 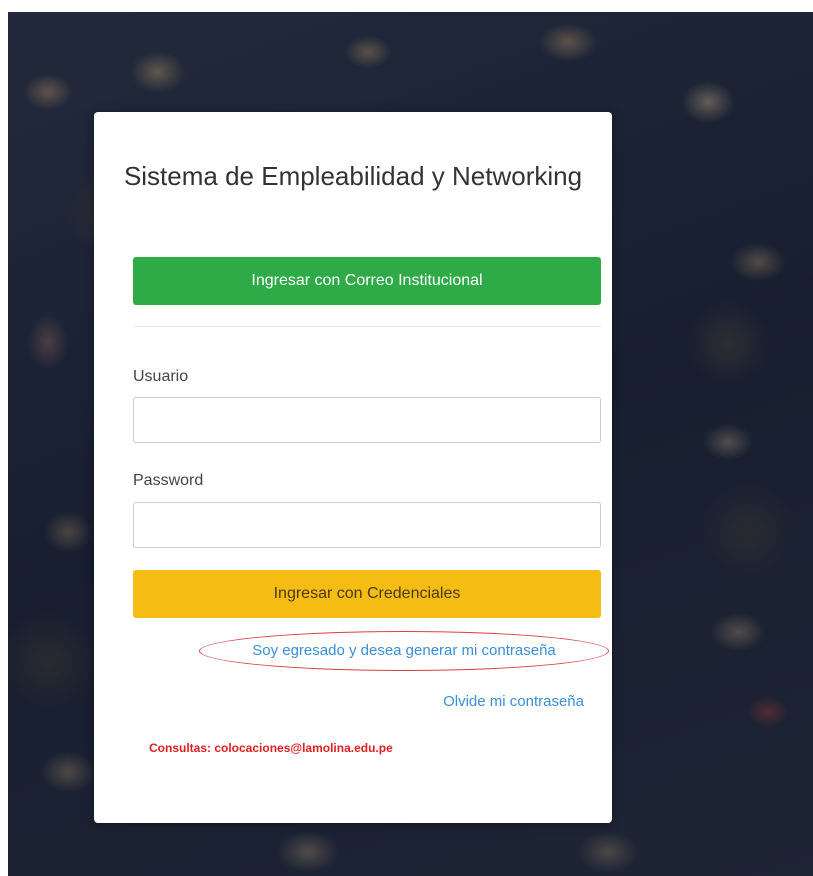 I want to click on credentials-login-button: Ingresar con Credenciales, so click(x=367, y=594).